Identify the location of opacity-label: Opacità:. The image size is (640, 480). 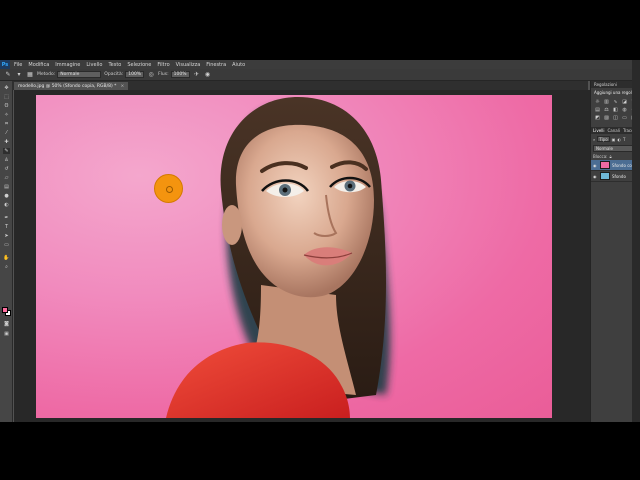
(114, 74).